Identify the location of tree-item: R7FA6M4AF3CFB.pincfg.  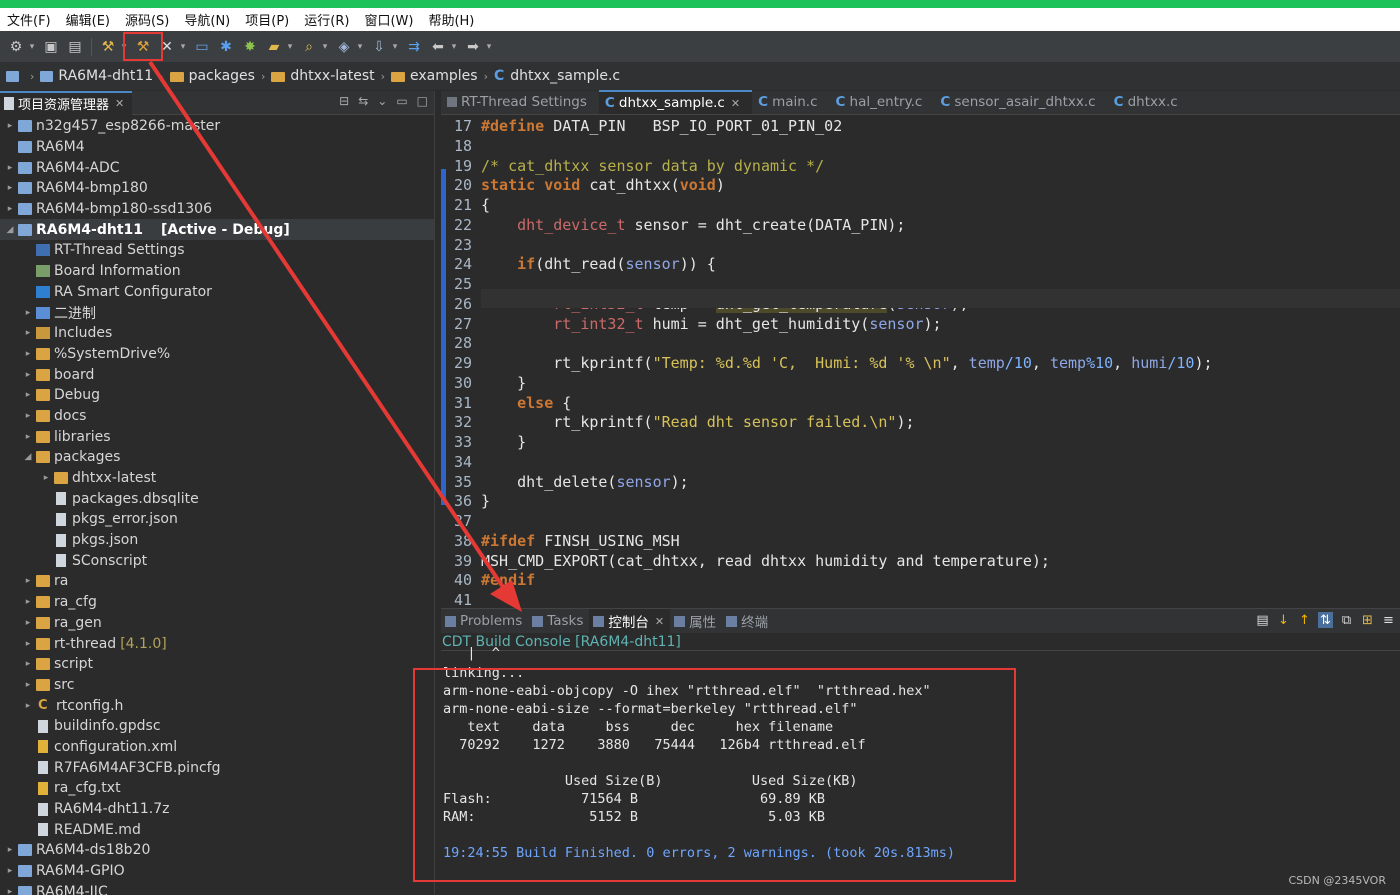
(217, 767).